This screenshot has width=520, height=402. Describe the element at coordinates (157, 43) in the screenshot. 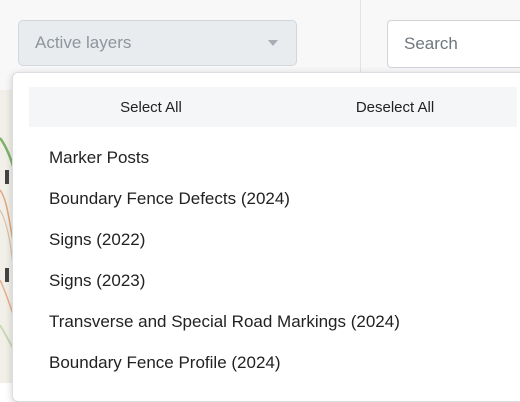

I see `active-layers-select: Active layers` at that location.